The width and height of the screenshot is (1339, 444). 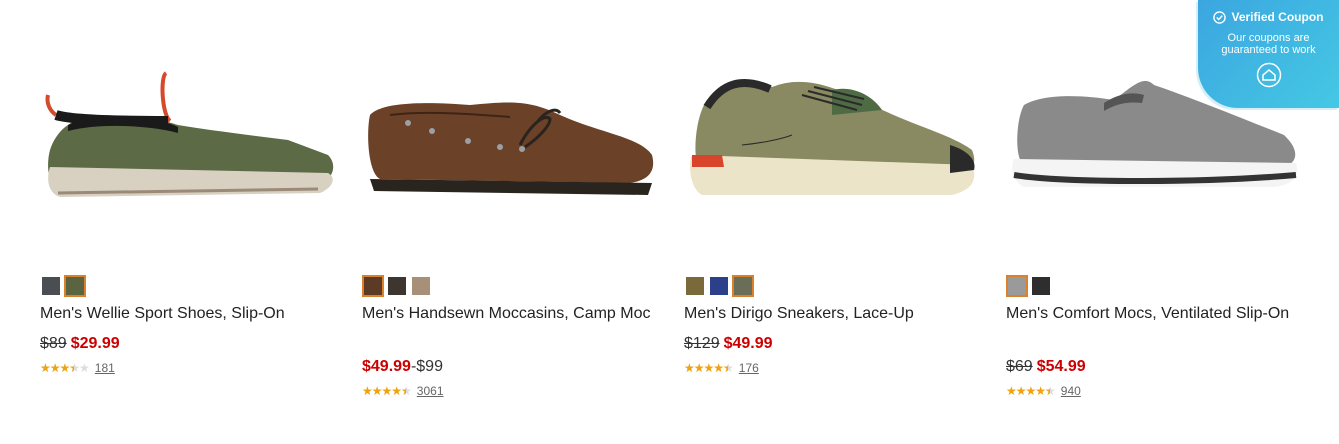 What do you see at coordinates (1277, 17) in the screenshot?
I see `coupon-title: Verified Coupon` at bounding box center [1277, 17].